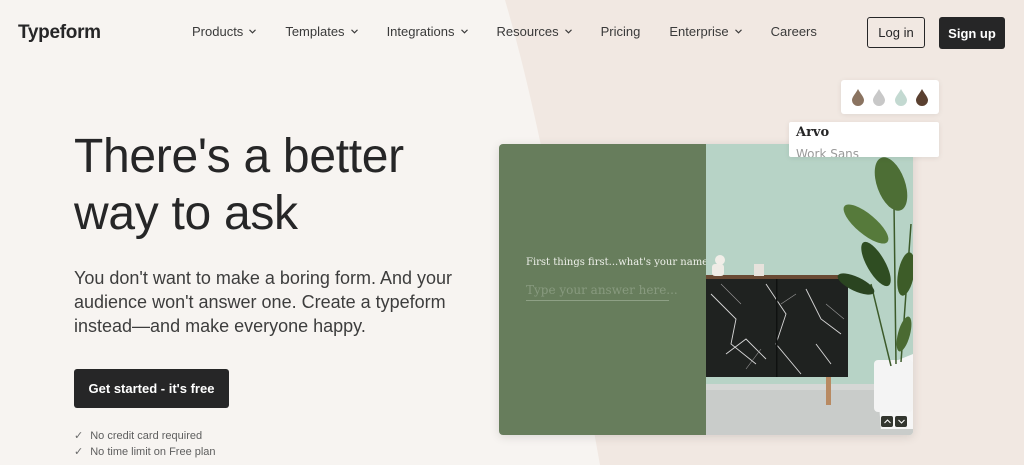  What do you see at coordinates (420, 31) in the screenshot?
I see `nav-label: Integrations` at bounding box center [420, 31].